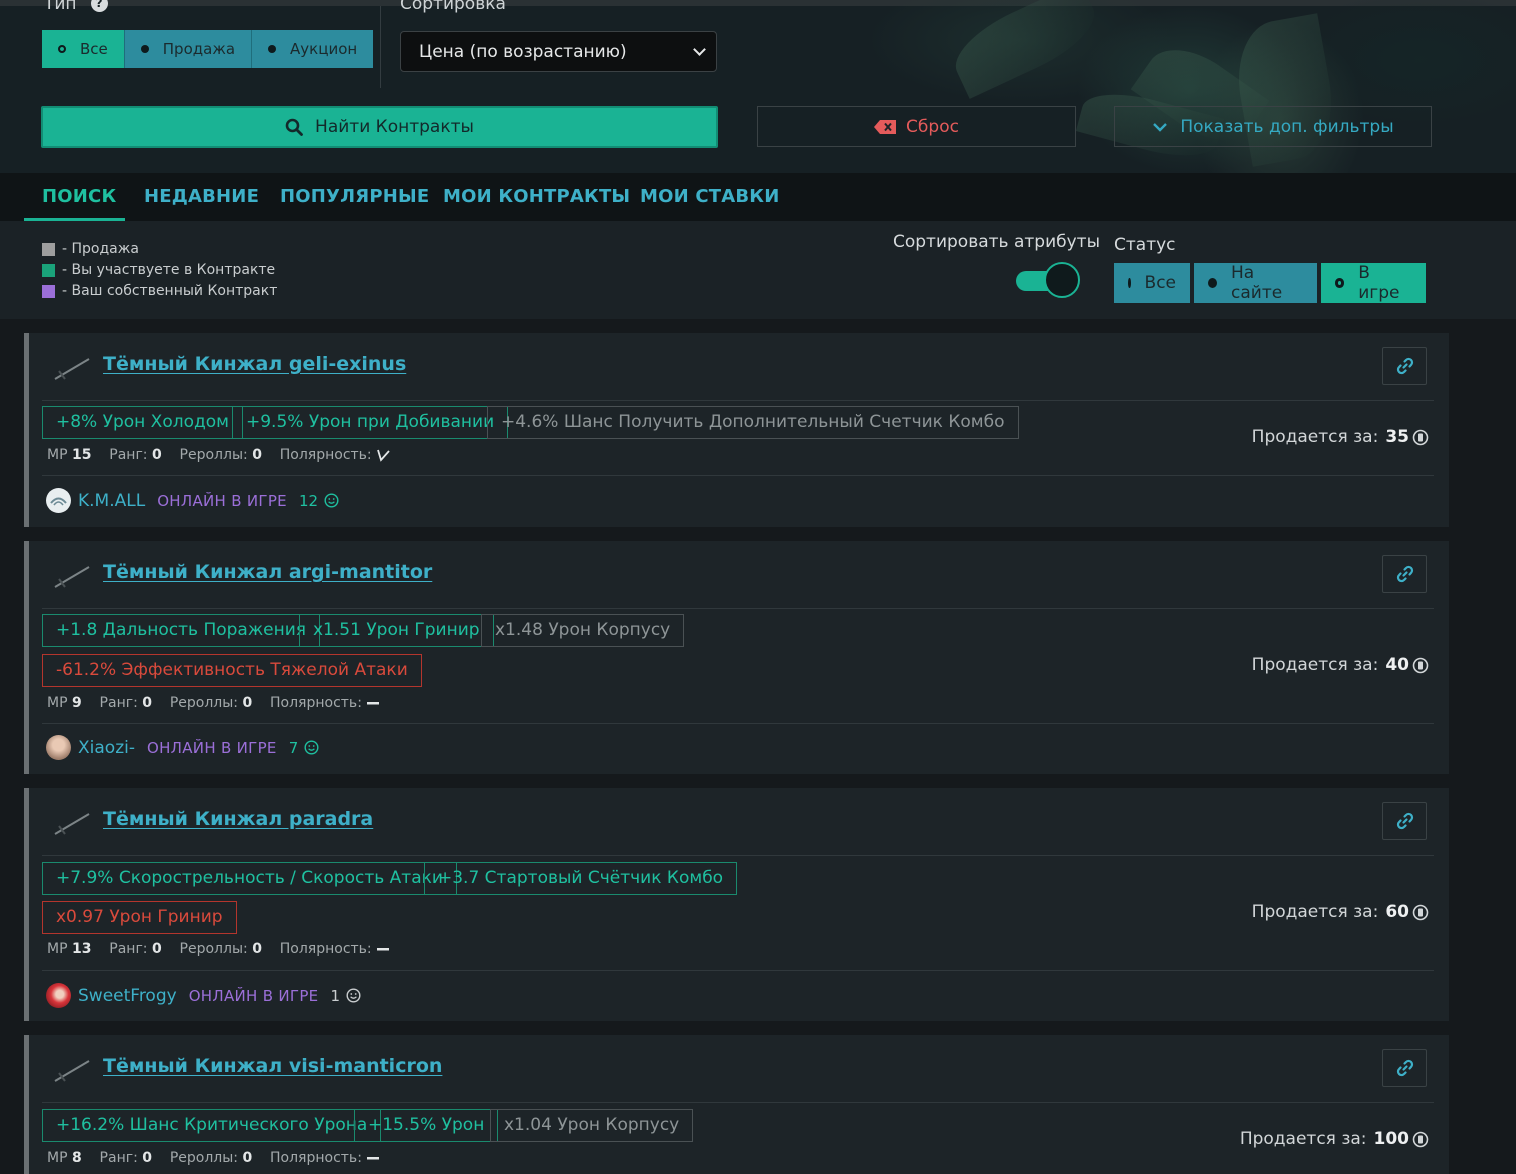  I want to click on tab-recent: НЕДАВНИЕ, so click(201, 197).